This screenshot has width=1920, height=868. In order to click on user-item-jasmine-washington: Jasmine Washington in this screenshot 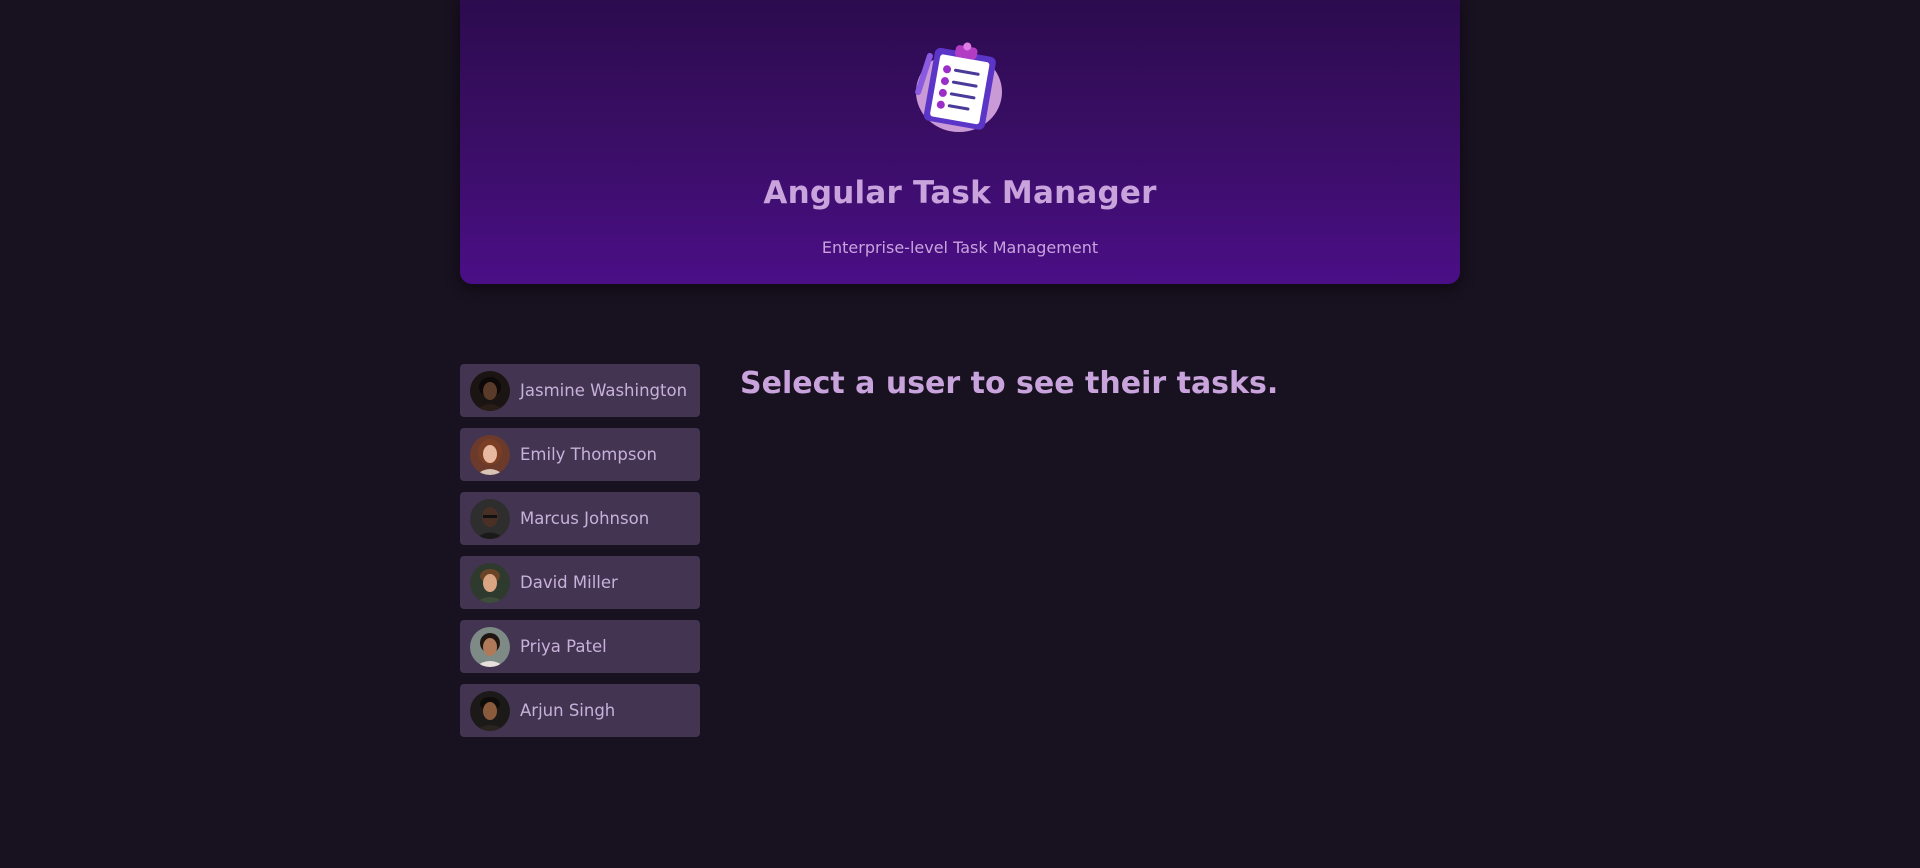, I will do `click(580, 390)`.